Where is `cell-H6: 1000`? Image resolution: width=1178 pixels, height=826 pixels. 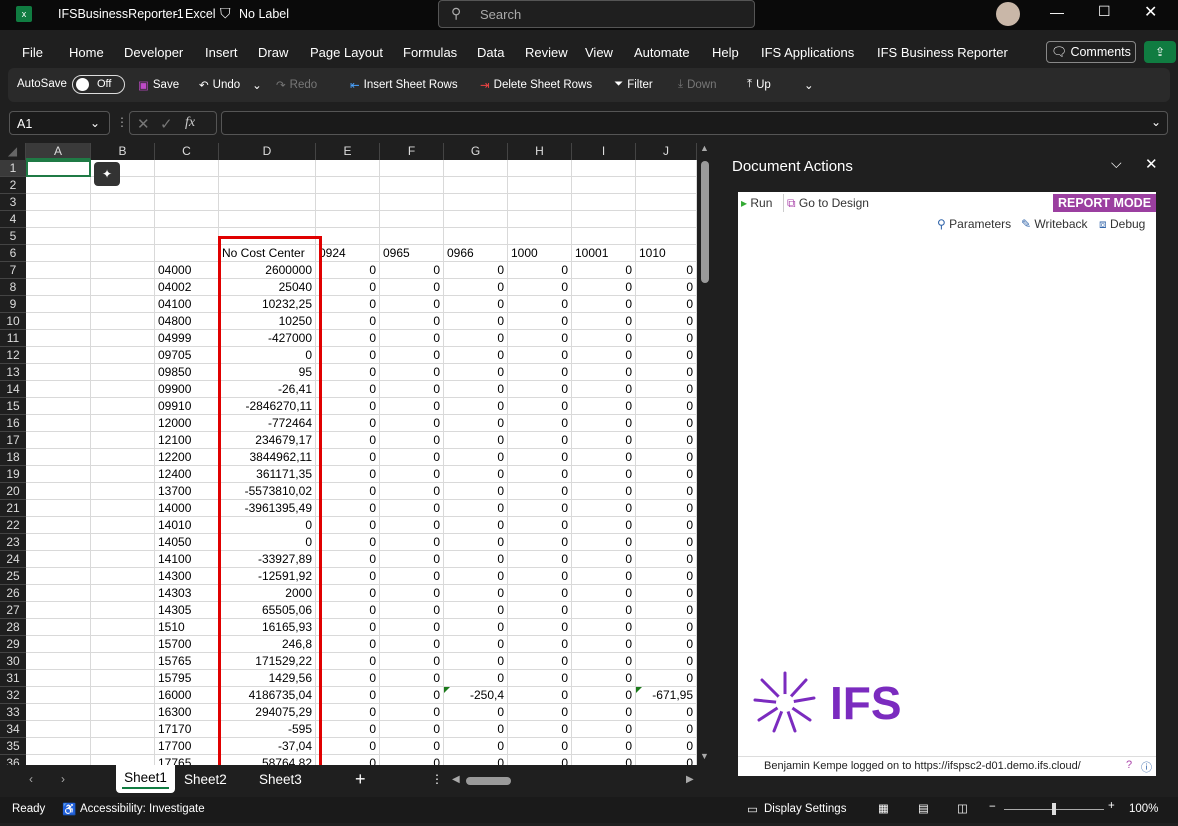
cell-H6: 1000 is located at coordinates (540, 253).